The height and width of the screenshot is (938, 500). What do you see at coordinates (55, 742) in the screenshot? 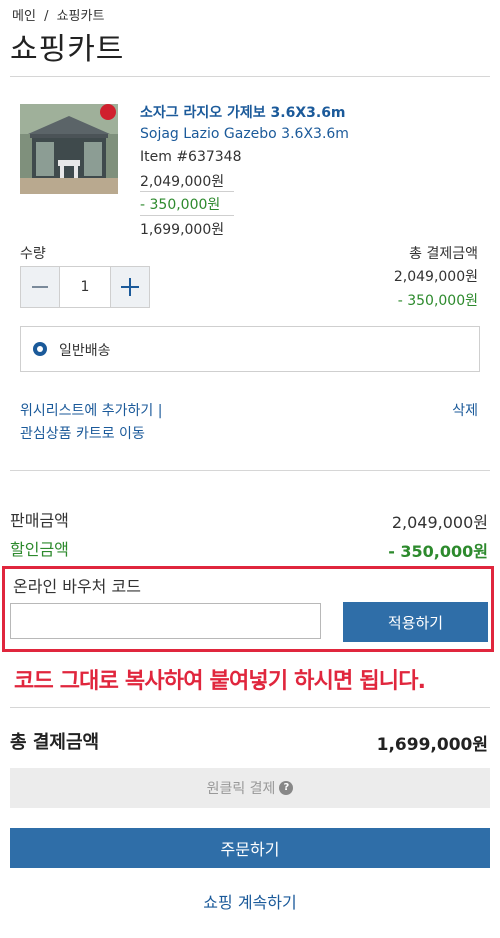
I see `order-total-label: 총 결제금액` at bounding box center [55, 742].